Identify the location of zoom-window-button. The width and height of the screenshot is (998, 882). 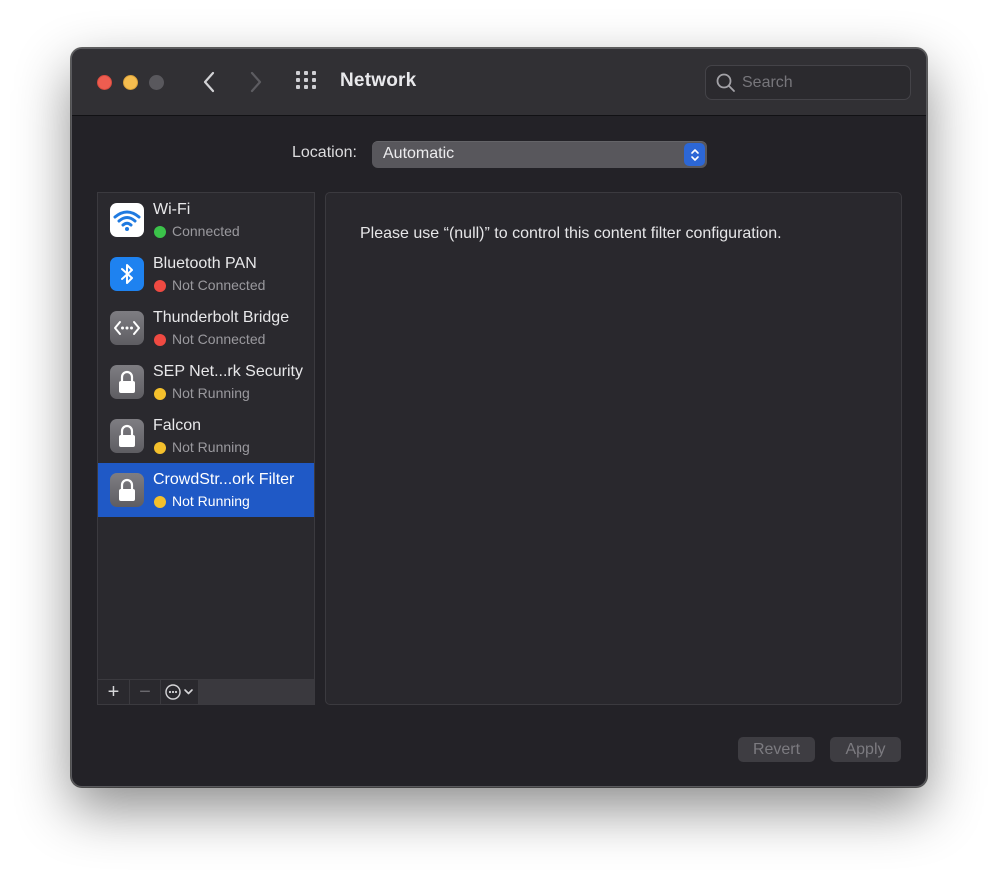
(156, 82).